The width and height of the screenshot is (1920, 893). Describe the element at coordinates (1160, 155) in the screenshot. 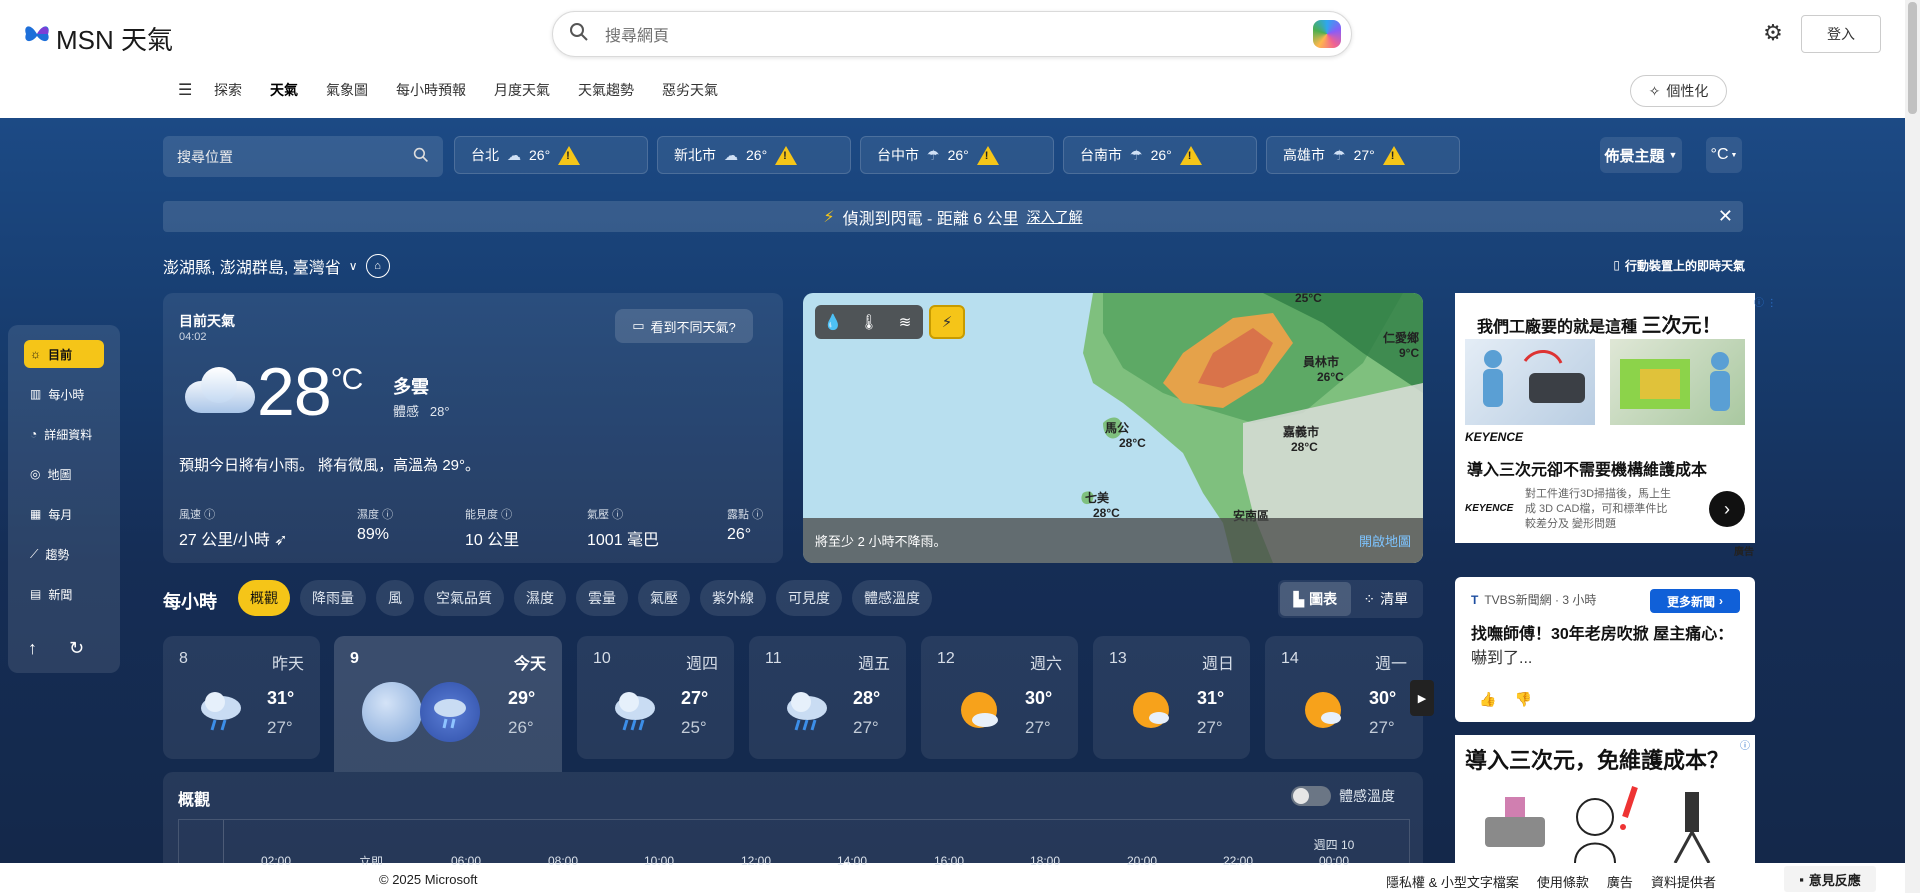

I see `favorite-city-tainan: 台南市 ☂ 26° !` at that location.